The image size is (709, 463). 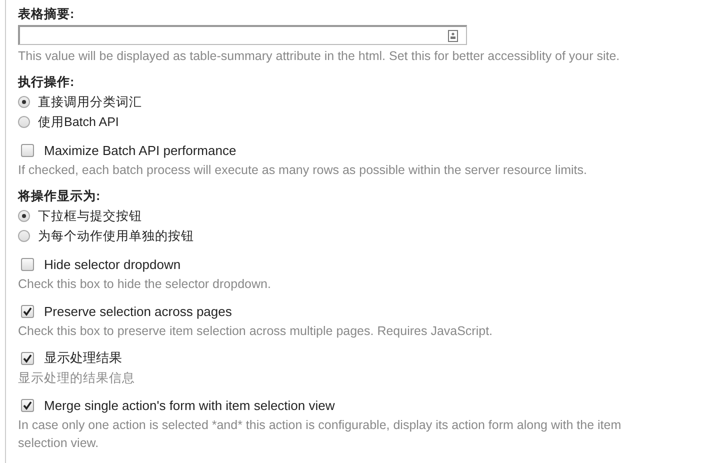 I want to click on radio-label: 为每个动作使用单独的按钮, so click(x=116, y=236).